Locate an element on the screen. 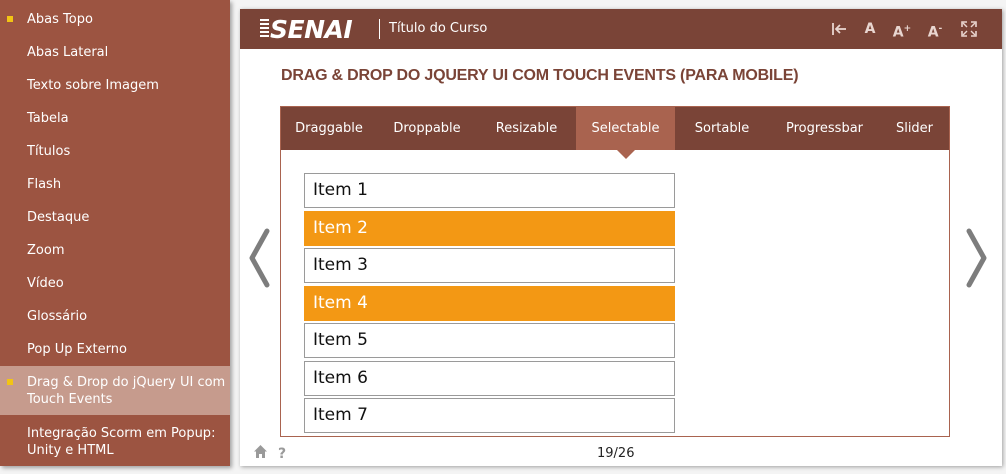  sidebar-item-flash: Flash is located at coordinates (115, 184).